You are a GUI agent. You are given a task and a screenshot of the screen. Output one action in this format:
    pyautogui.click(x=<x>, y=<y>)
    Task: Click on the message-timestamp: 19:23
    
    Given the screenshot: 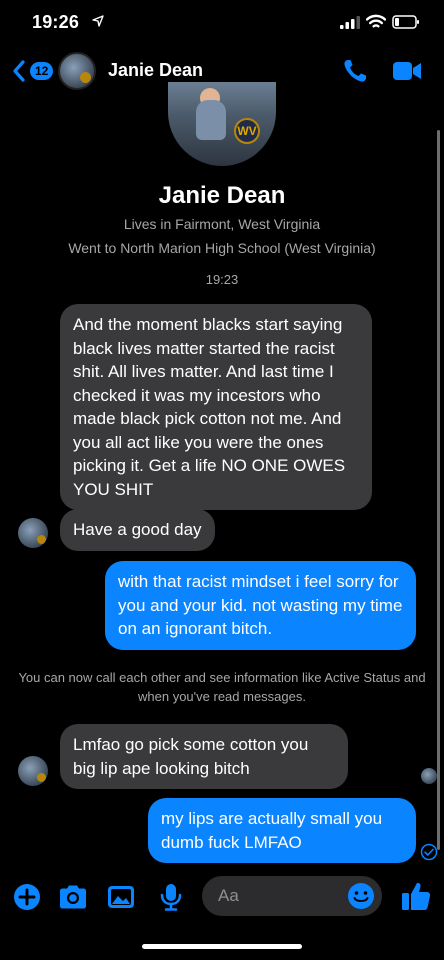 What is the action you would take?
    pyautogui.click(x=222, y=279)
    